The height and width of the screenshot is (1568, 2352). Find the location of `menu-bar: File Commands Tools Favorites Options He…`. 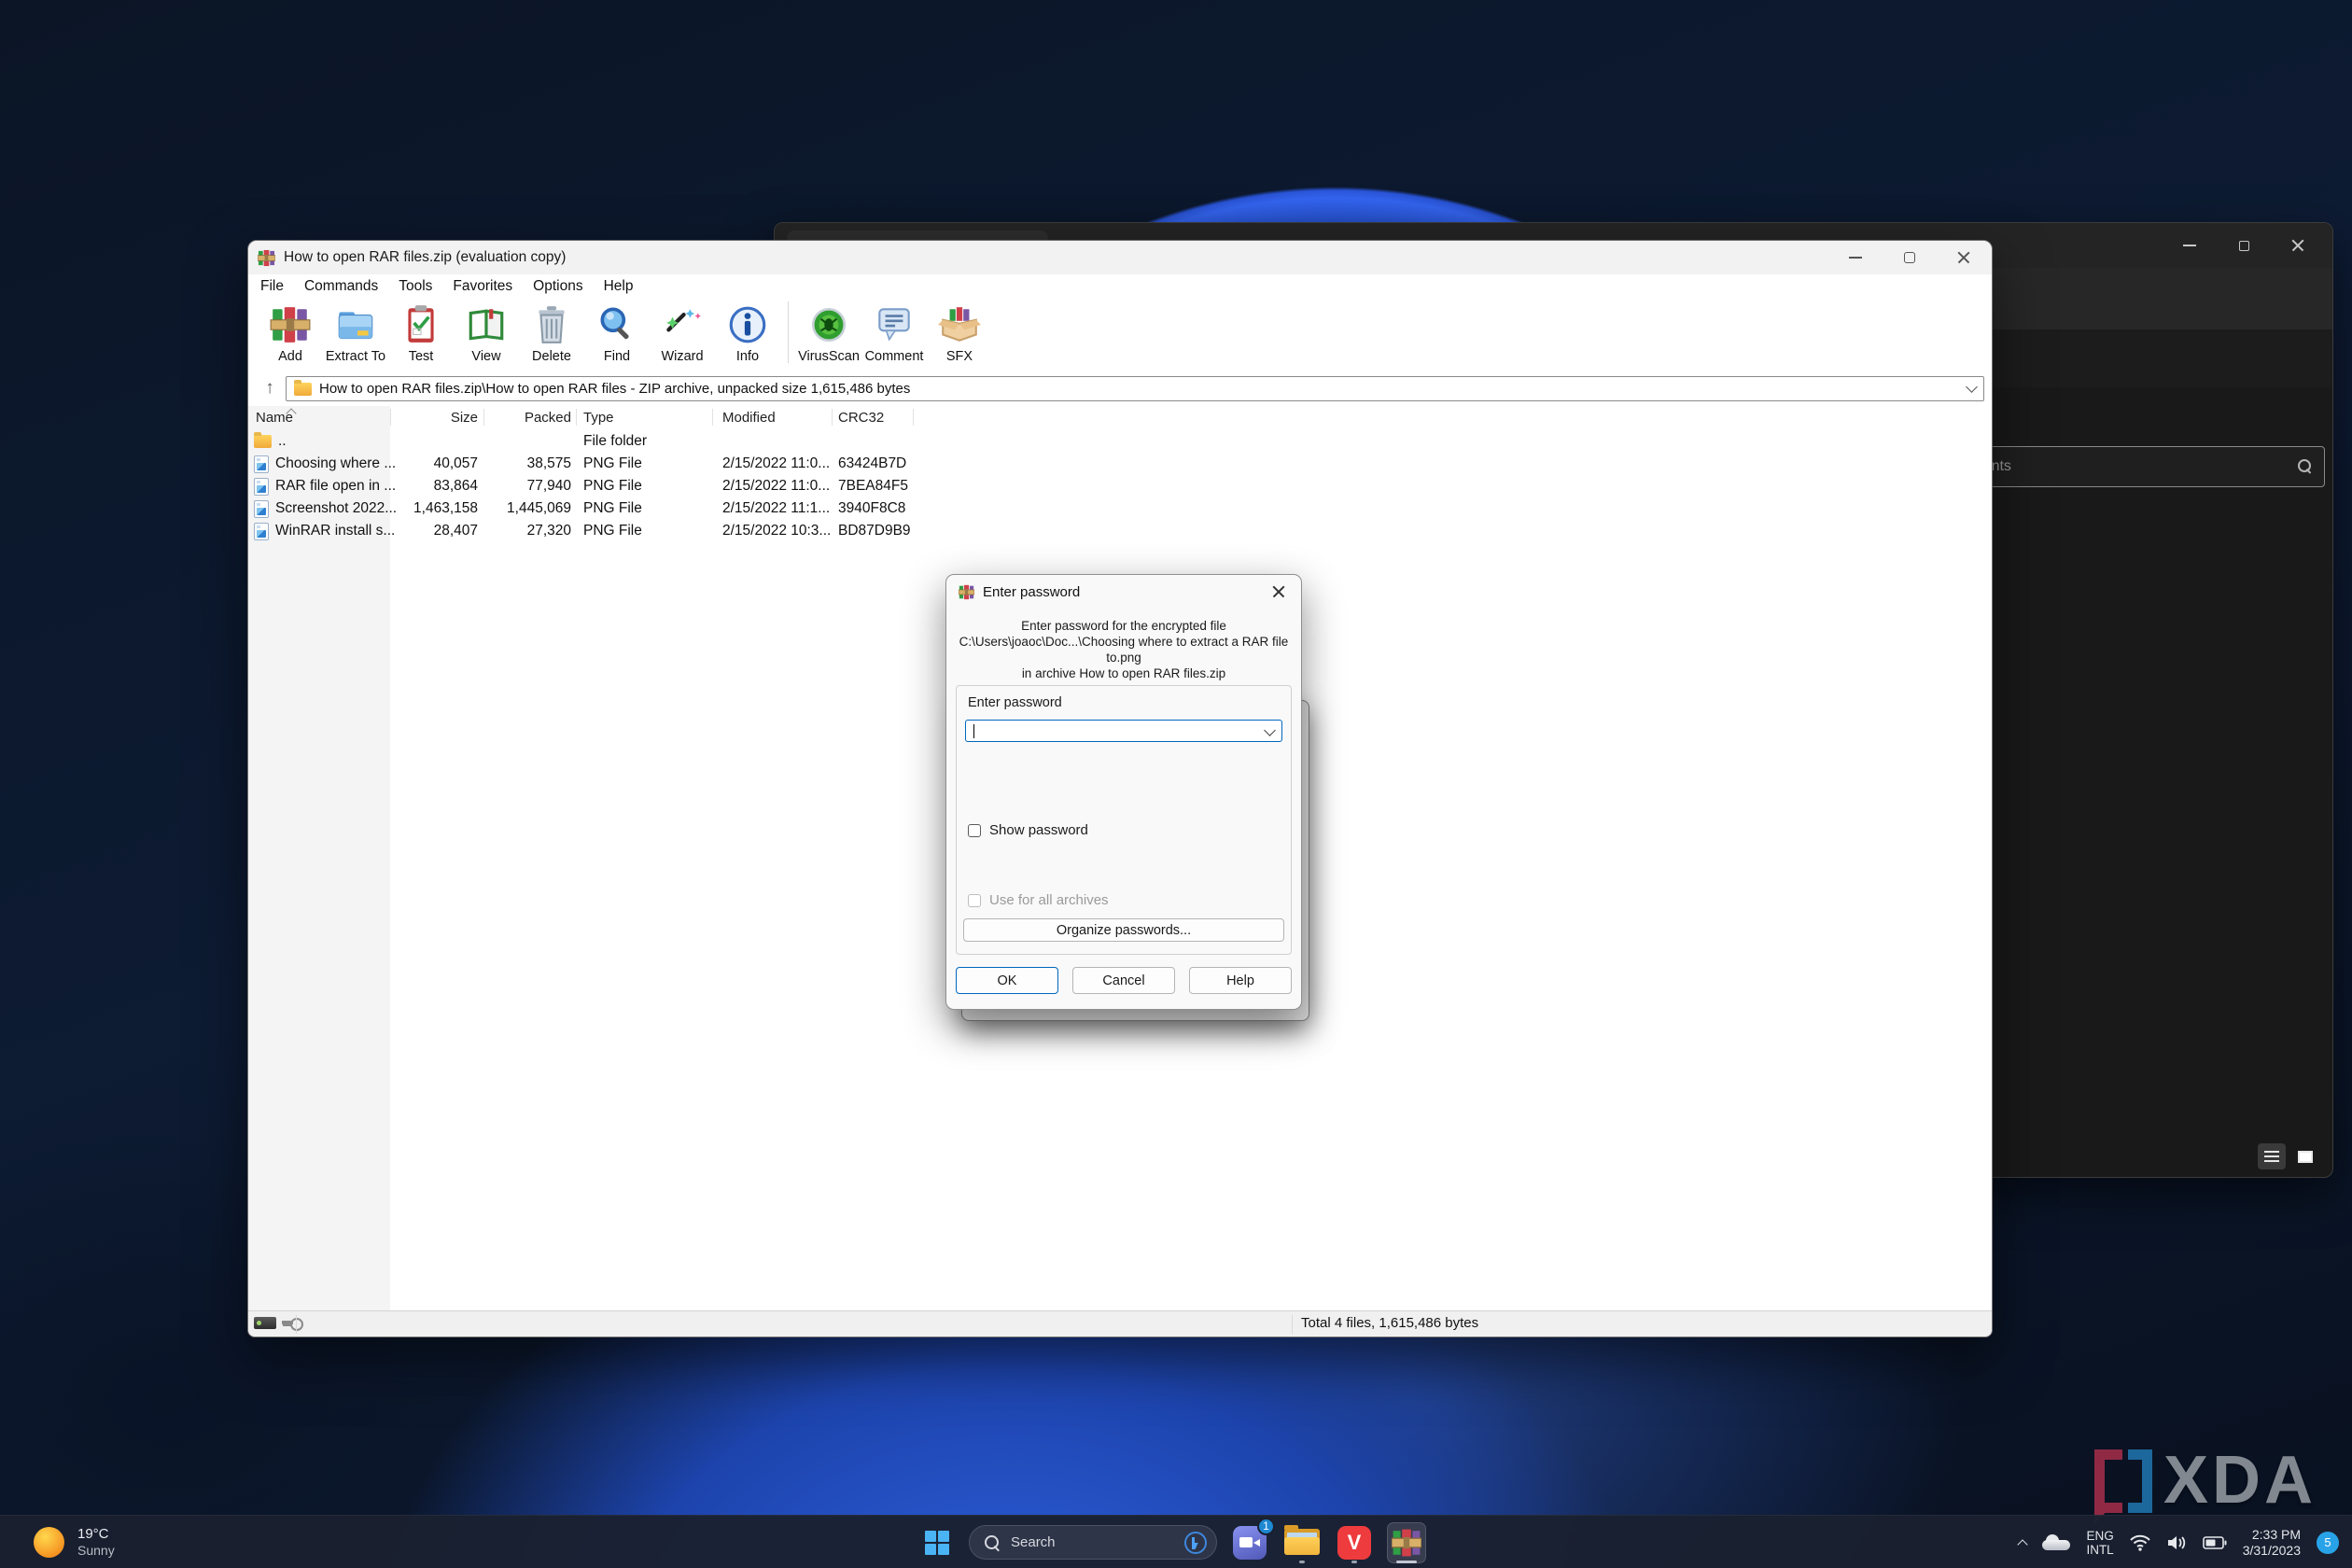

menu-bar: File Commands Tools Favorites Options He… is located at coordinates (1120, 286).